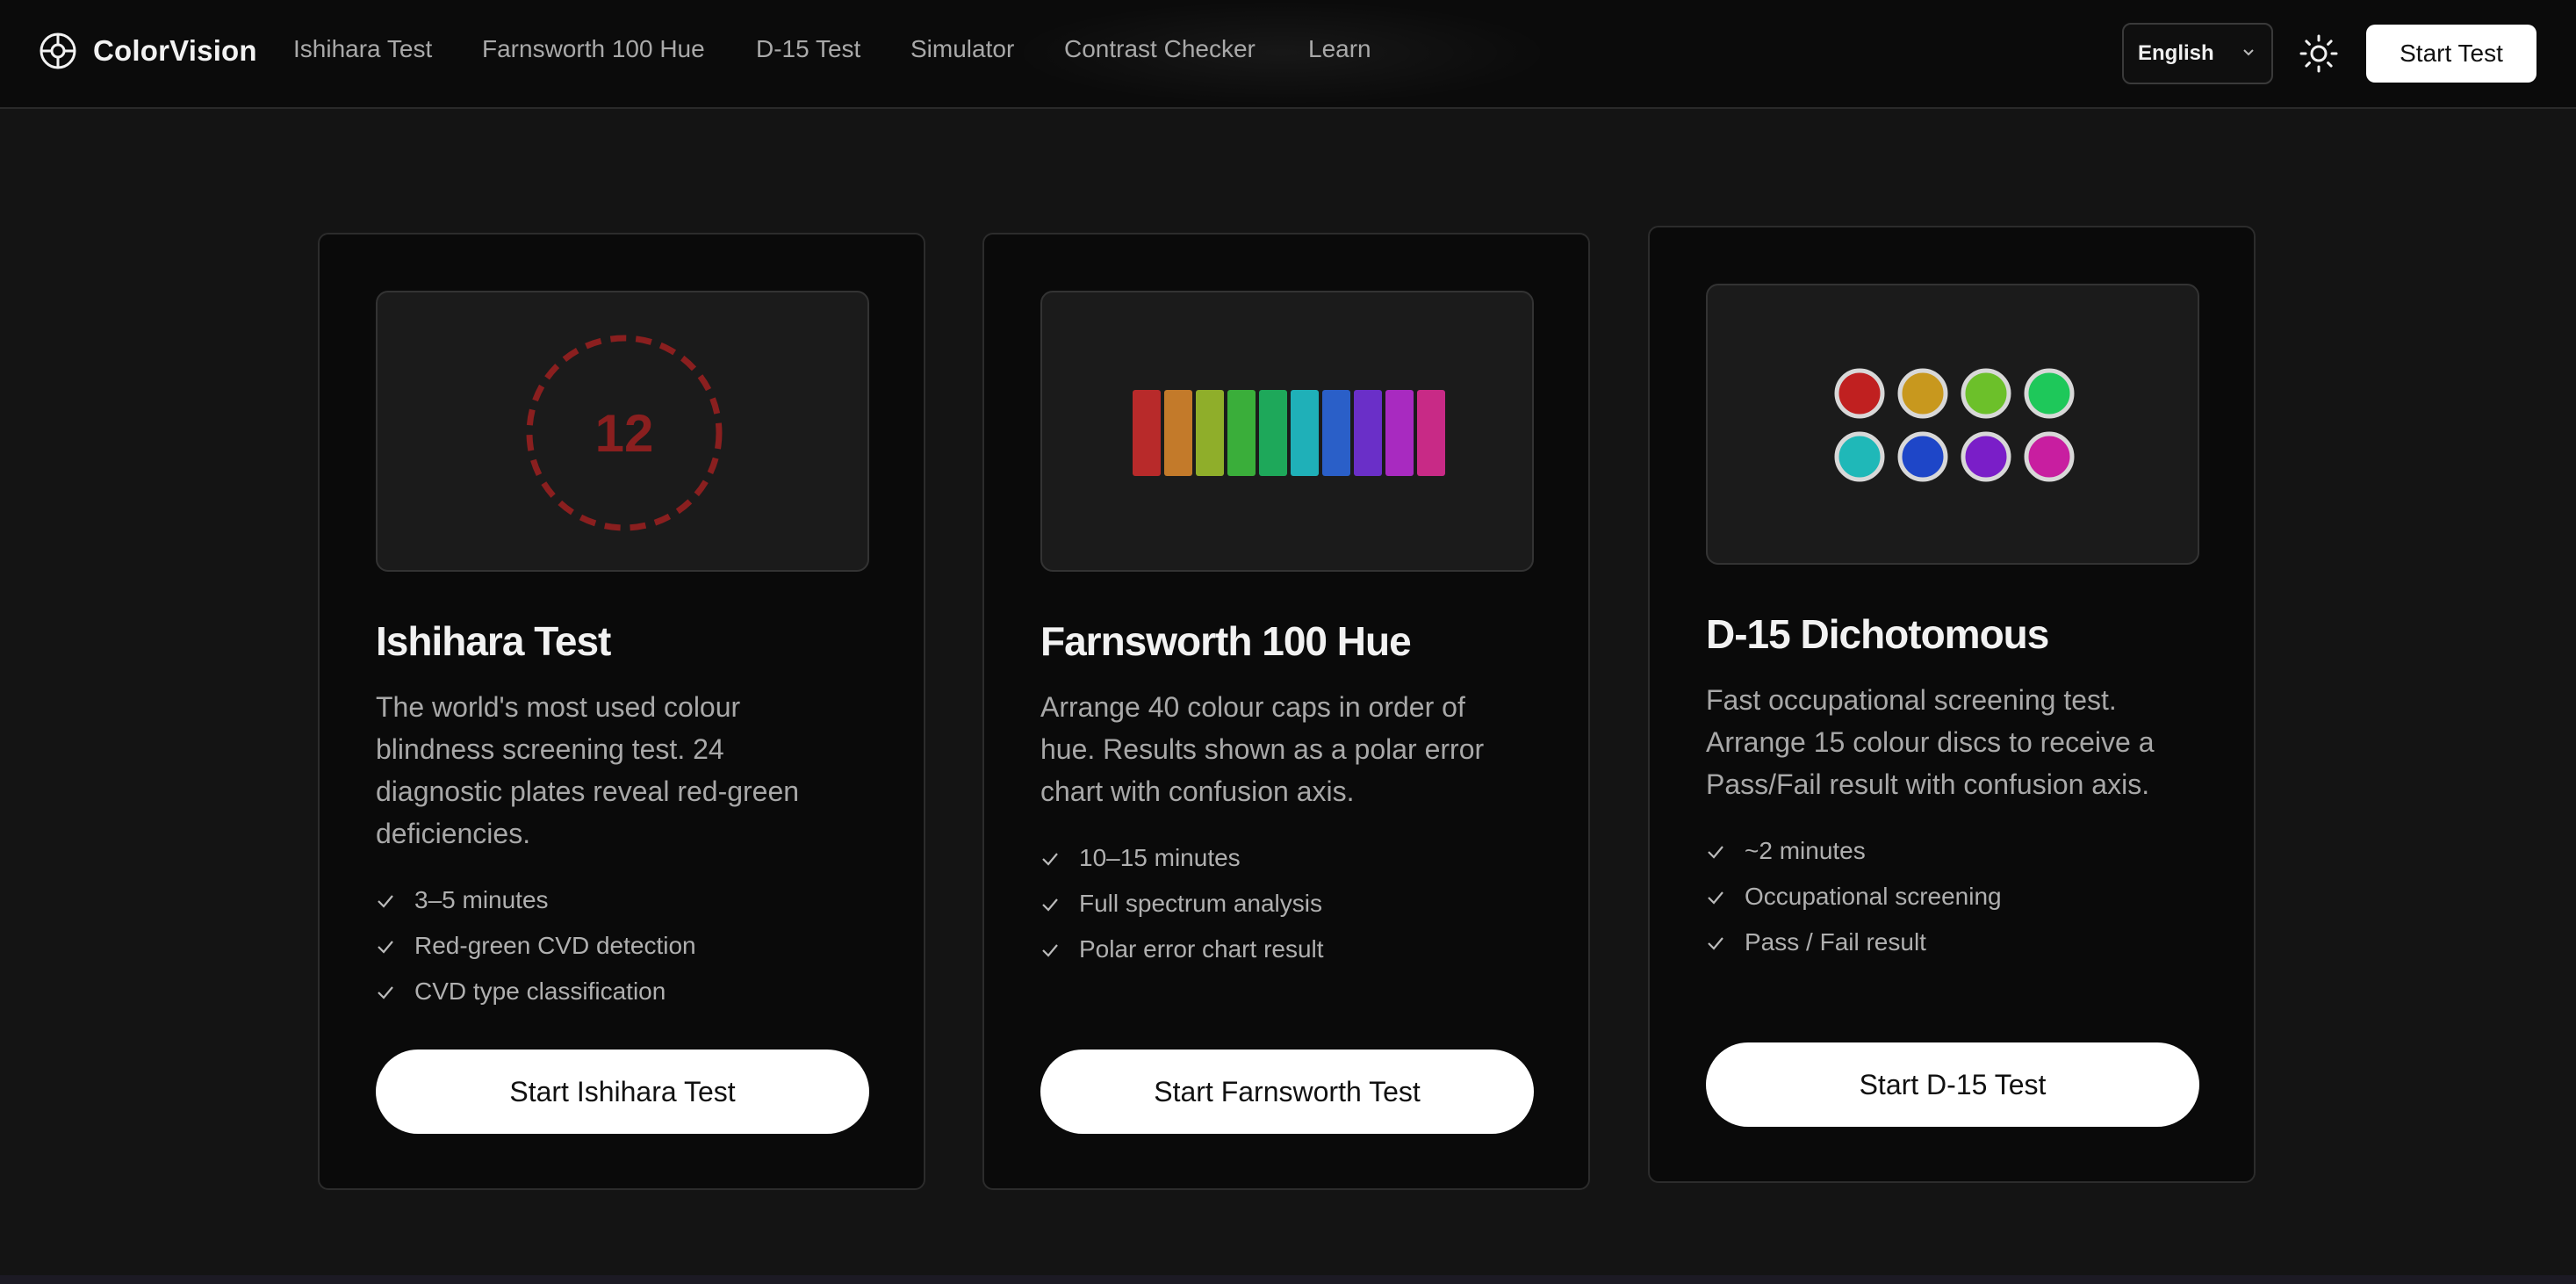  I want to click on ishihara-preview: 12, so click(622, 431).